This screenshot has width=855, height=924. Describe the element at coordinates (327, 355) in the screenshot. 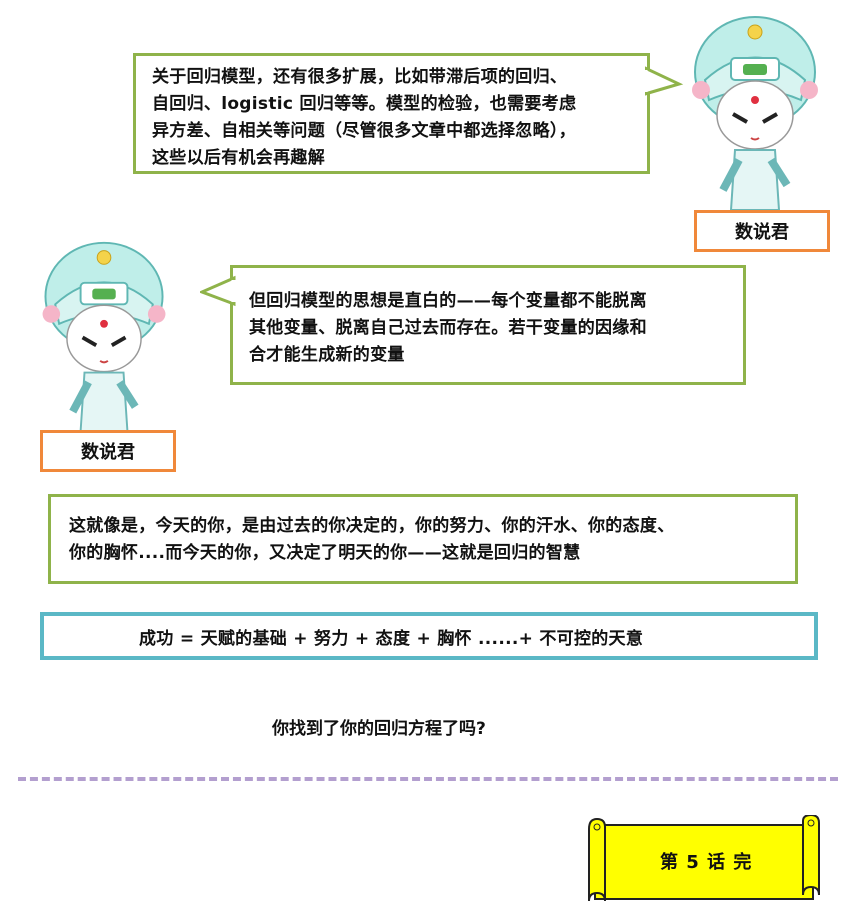

I see `bubble-2-line-3: 合才能生成新的变量` at that location.